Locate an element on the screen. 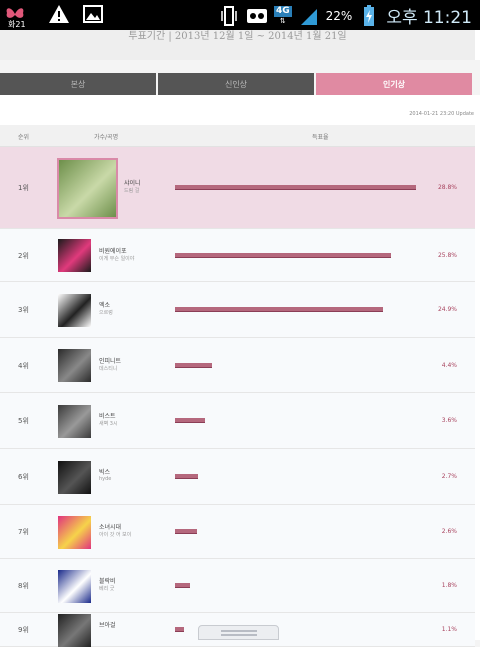  category-tabs: 본상 신인상 인기상 is located at coordinates (236, 84).